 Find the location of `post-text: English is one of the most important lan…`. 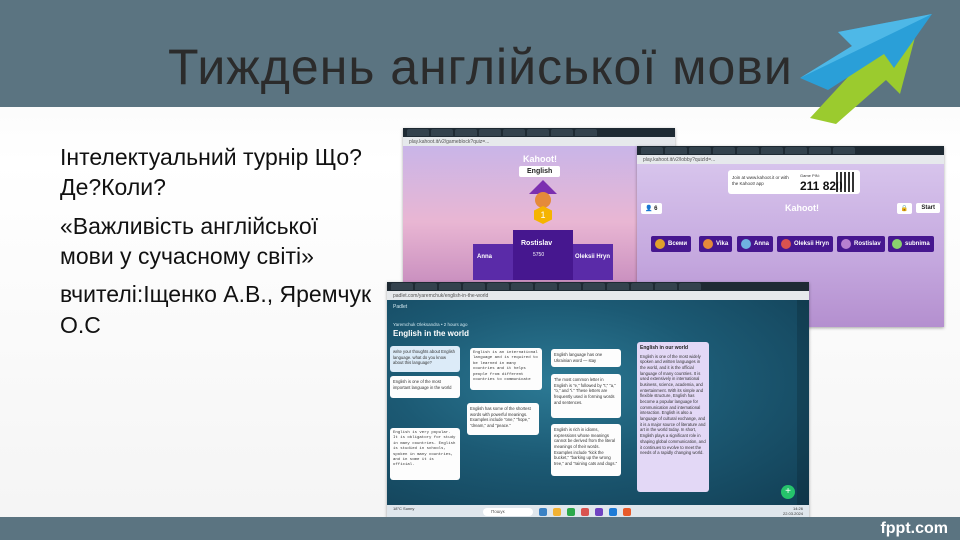

post-text: English is one of the most important lan… is located at coordinates (422, 384).